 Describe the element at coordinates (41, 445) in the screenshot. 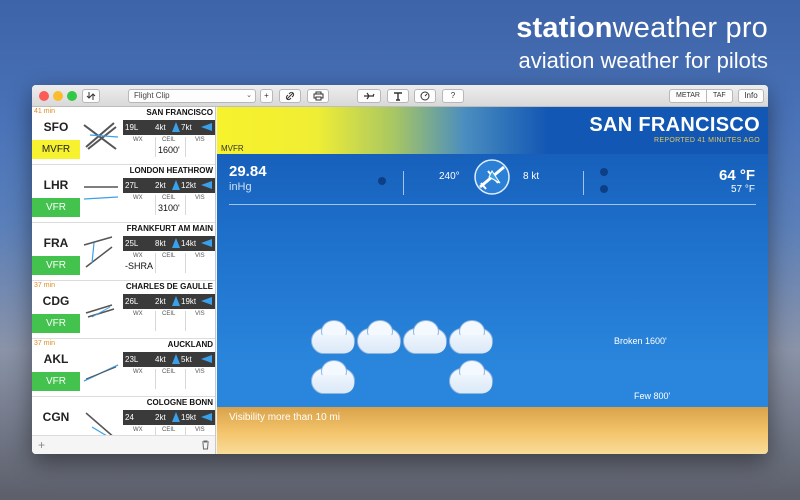

I see `add-station-button: +` at that location.